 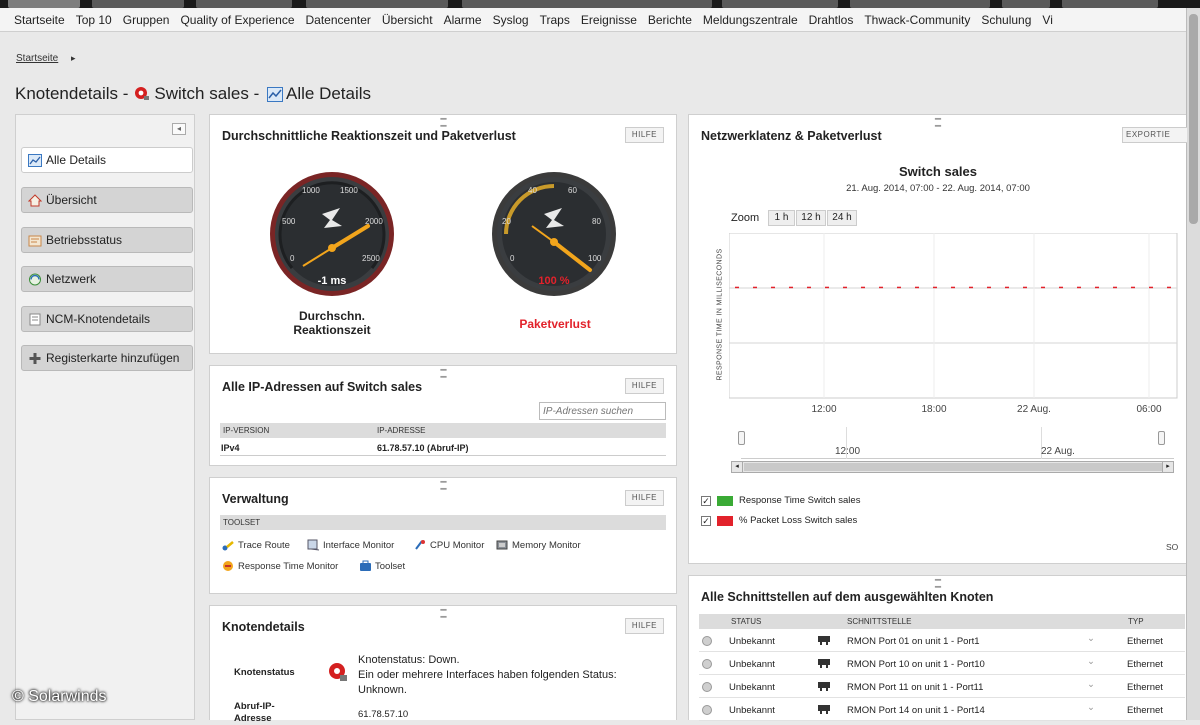 What do you see at coordinates (280, 566) in the screenshot?
I see `response-time-monitor-link: Response Time Monitor` at bounding box center [280, 566].